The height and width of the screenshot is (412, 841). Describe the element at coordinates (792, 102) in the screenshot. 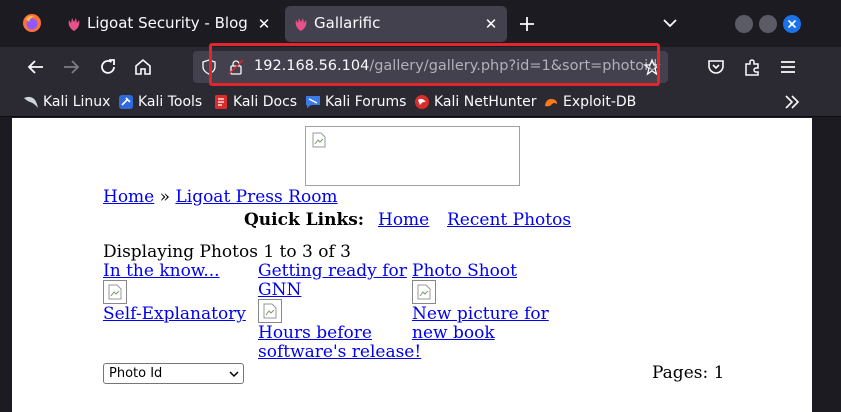

I see `chevron-double-right-icon` at that location.